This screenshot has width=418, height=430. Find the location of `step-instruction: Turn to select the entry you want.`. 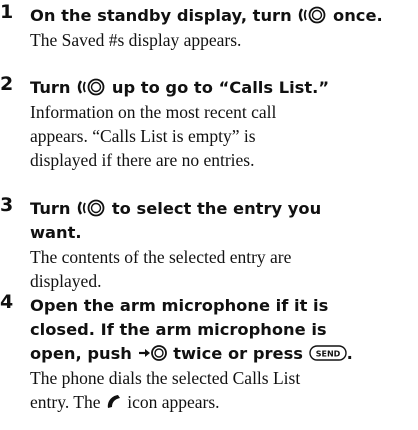

step-instruction: Turn to select the entry you want. is located at coordinates (176, 220).